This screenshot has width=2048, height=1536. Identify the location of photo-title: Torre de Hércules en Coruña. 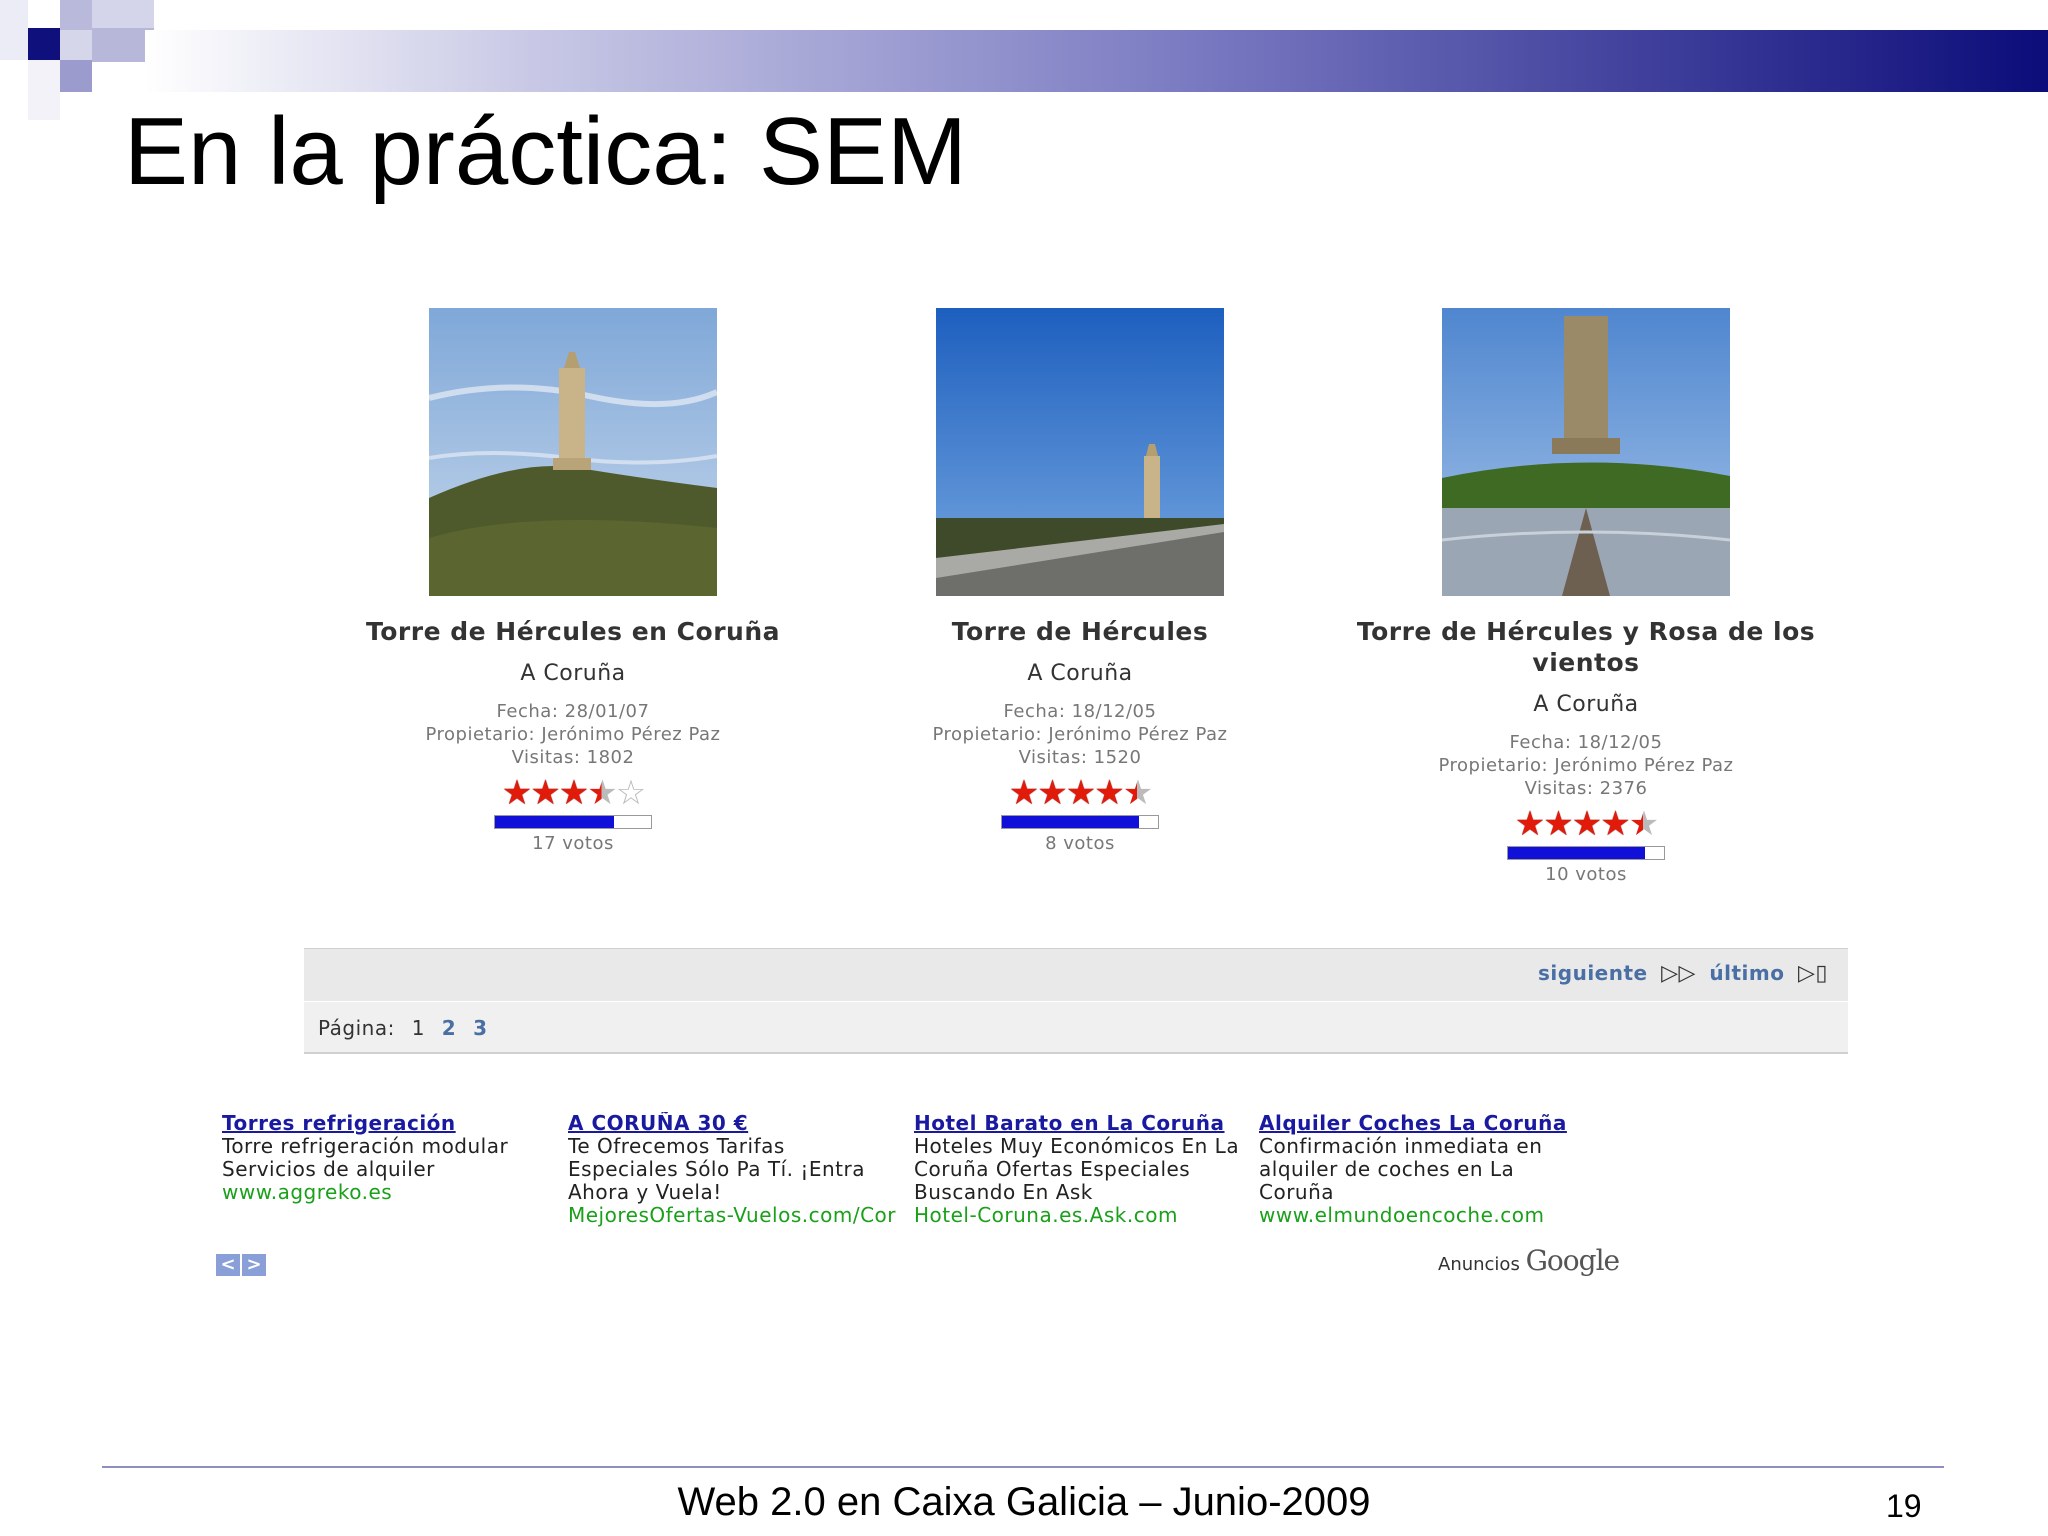
(573, 631).